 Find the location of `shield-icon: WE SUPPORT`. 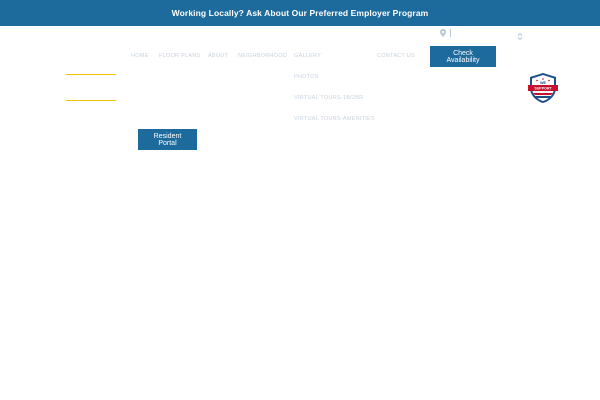

shield-icon: WE SUPPORT is located at coordinates (543, 88).